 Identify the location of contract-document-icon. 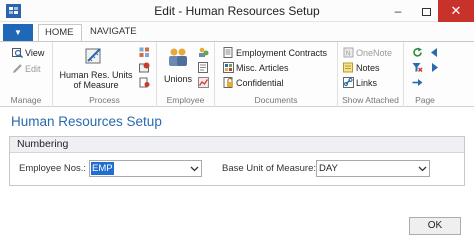
(228, 52).